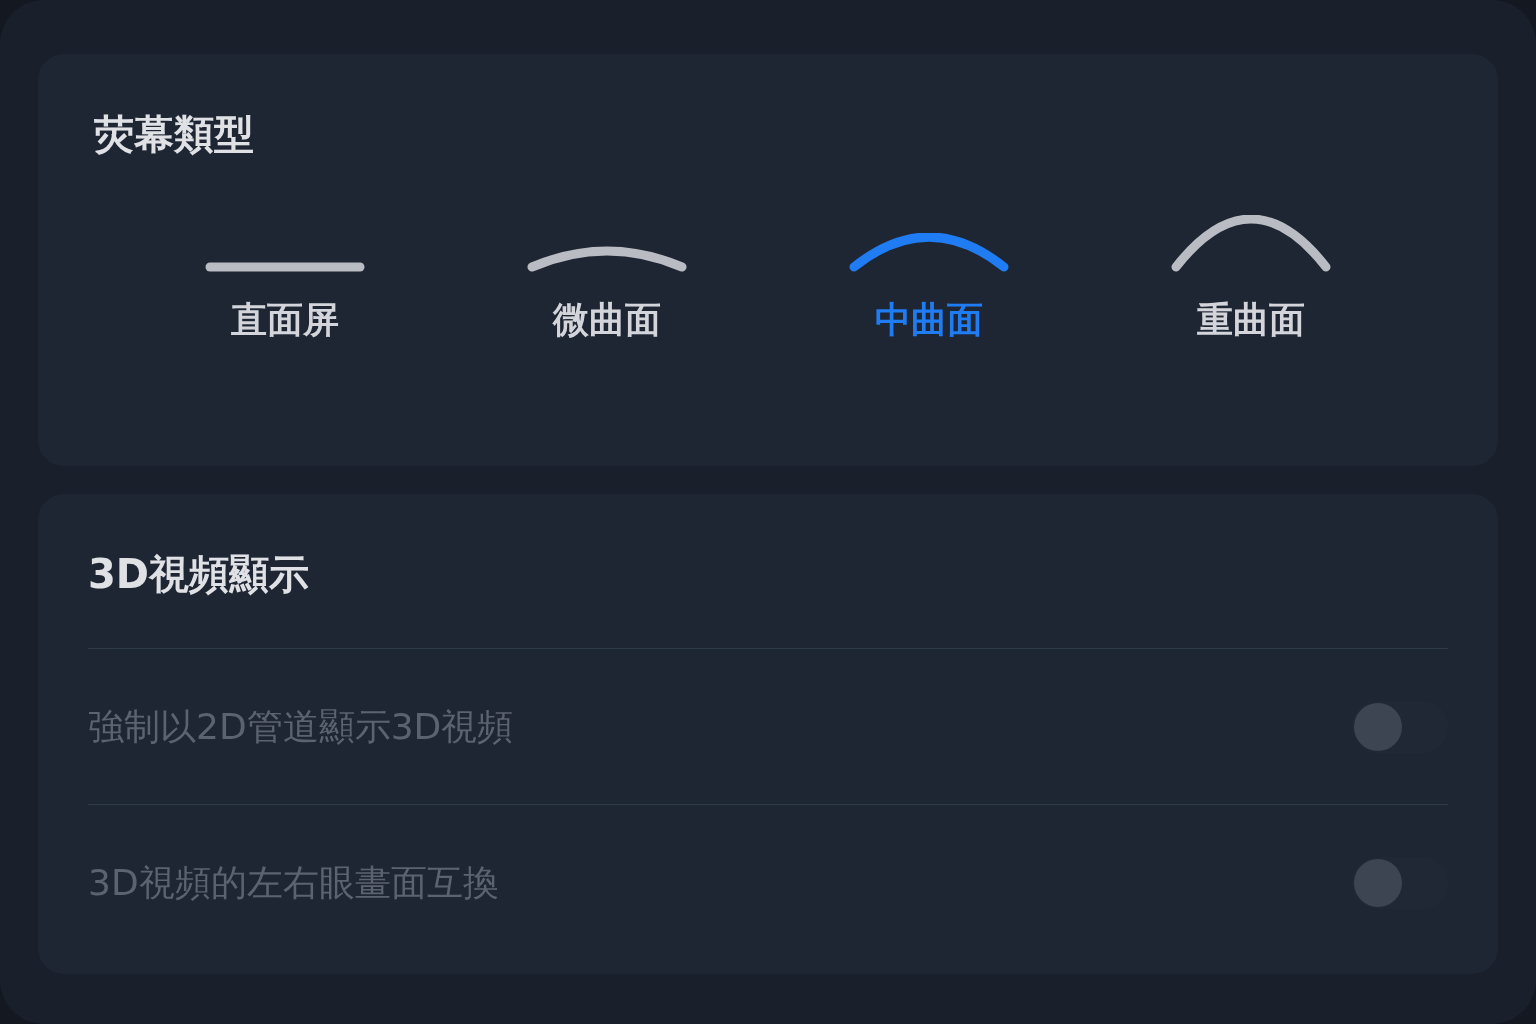  What do you see at coordinates (1251, 279) in the screenshot?
I see `screen-type-option: 重曲面` at bounding box center [1251, 279].